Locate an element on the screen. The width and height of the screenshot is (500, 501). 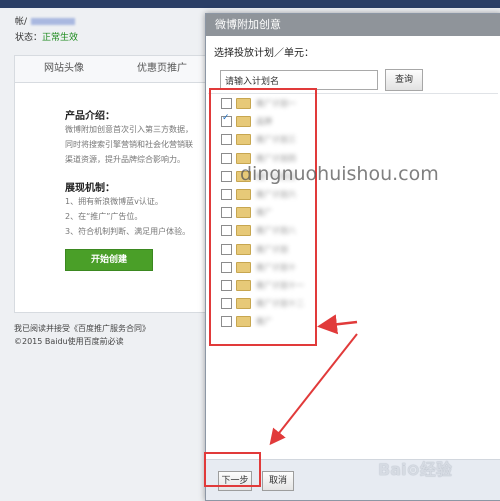
plan-search-input is located at coordinates (299, 80).